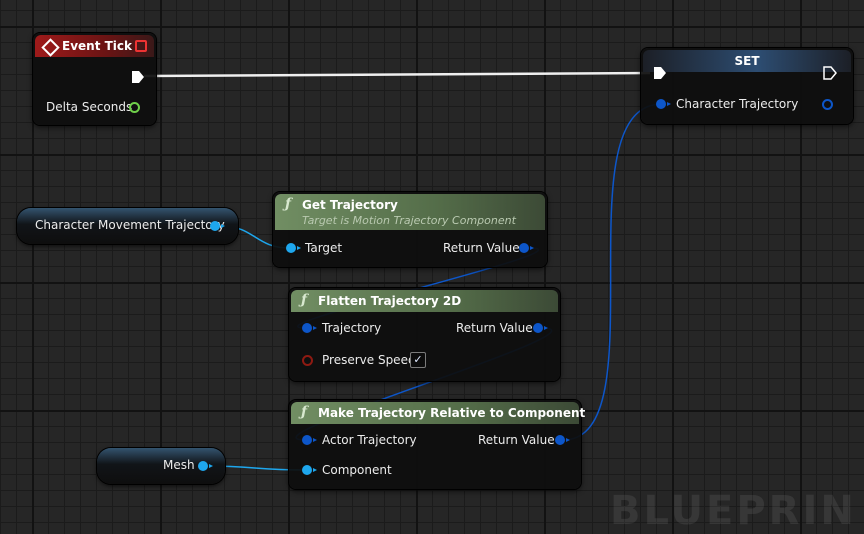 Image resolution: width=864 pixels, height=534 pixels. What do you see at coordinates (612, 272) in the screenshot?
I see `wire-make-to-set` at bounding box center [612, 272].